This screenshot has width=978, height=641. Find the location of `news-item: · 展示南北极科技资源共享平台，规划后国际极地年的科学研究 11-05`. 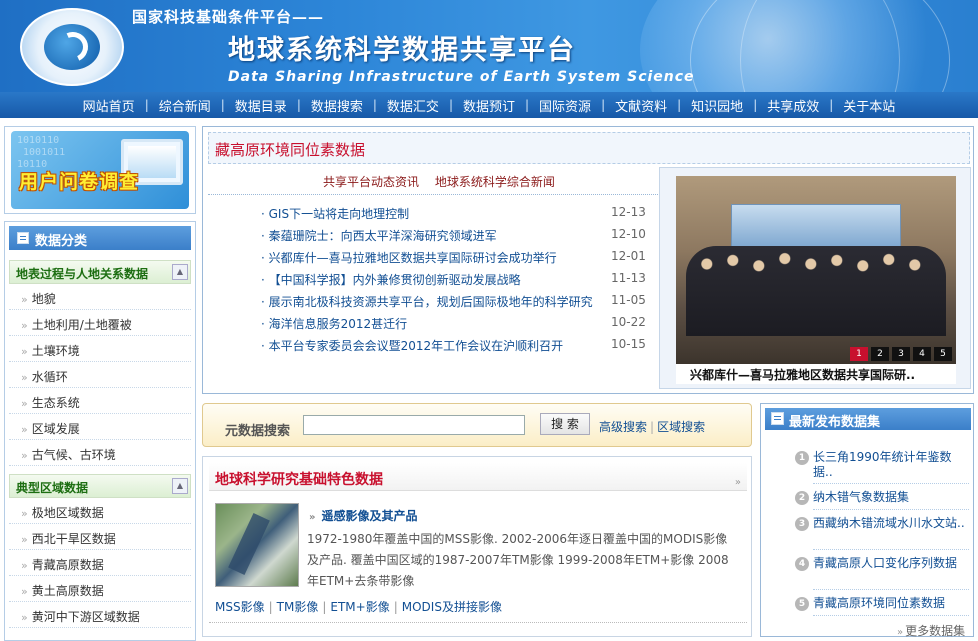

news-item: · 展示南北极科技资源共享平台，规划后国际极地年的科学研究 11-05 is located at coordinates (456, 302).